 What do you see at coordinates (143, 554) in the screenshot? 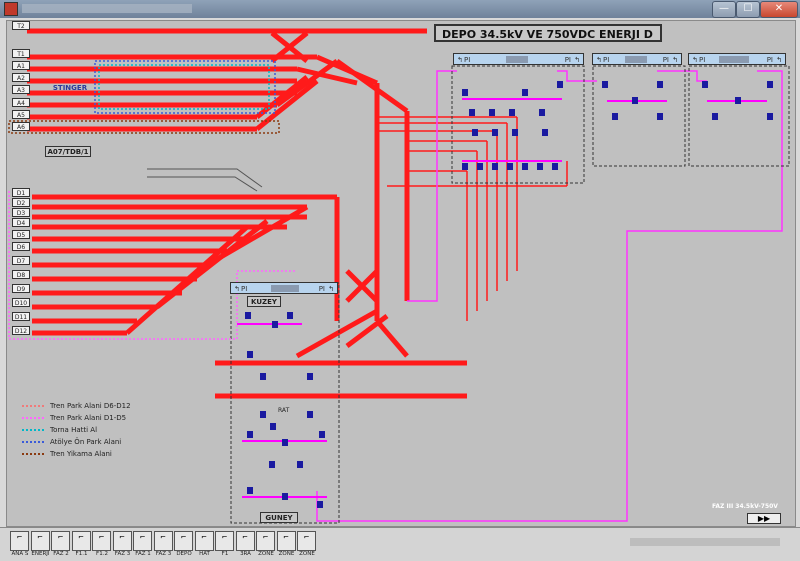
I see `nav-label: FAZ 1` at bounding box center [143, 554].